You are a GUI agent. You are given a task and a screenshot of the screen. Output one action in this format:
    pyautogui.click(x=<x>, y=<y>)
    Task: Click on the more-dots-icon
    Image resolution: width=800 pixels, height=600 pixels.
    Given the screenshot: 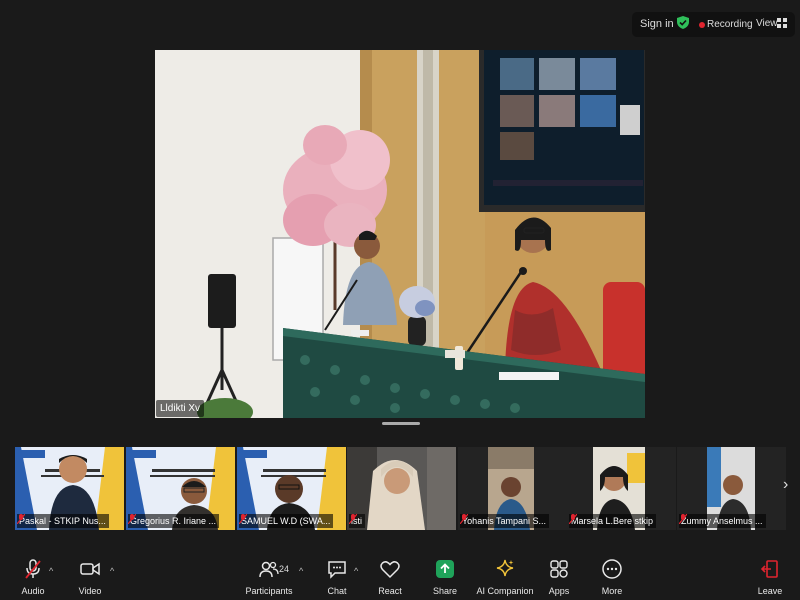 What is the action you would take?
    pyautogui.click(x=612, y=569)
    